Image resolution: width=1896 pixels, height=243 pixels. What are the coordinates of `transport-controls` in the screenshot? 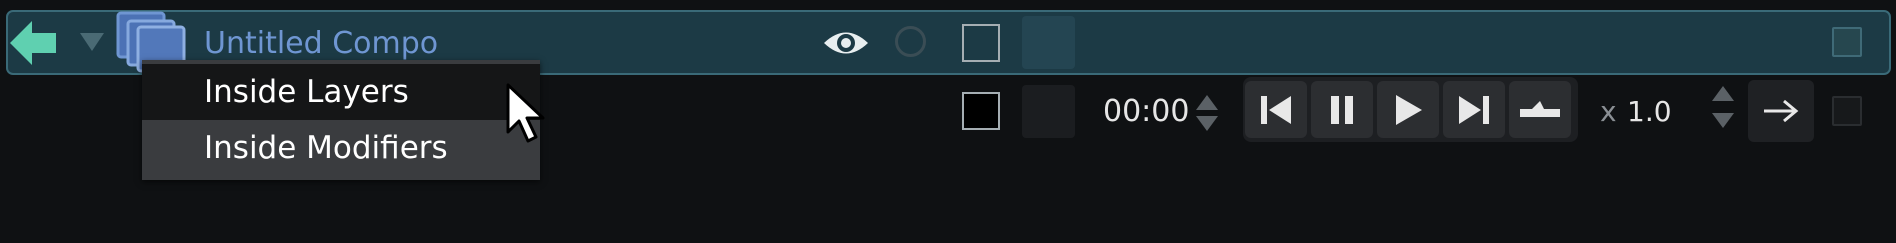 It's located at (1410, 109).